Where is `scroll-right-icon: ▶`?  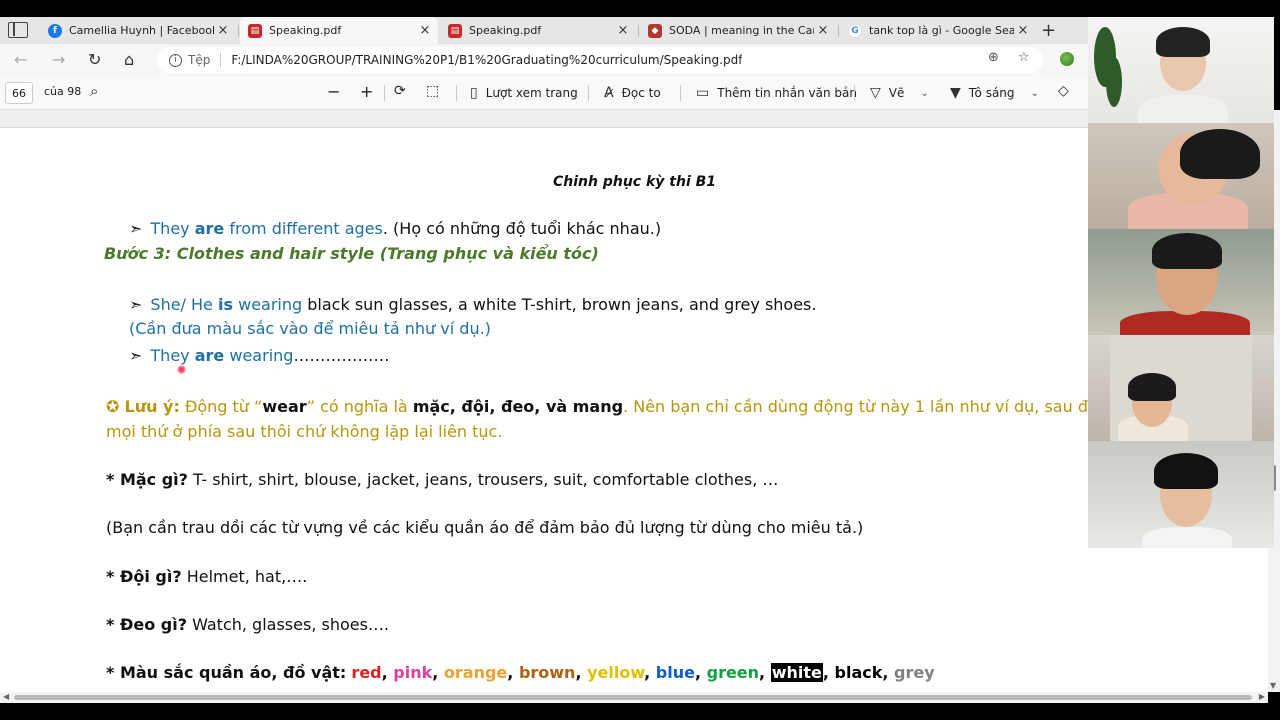 scroll-right-icon: ▶ is located at coordinates (1262, 696).